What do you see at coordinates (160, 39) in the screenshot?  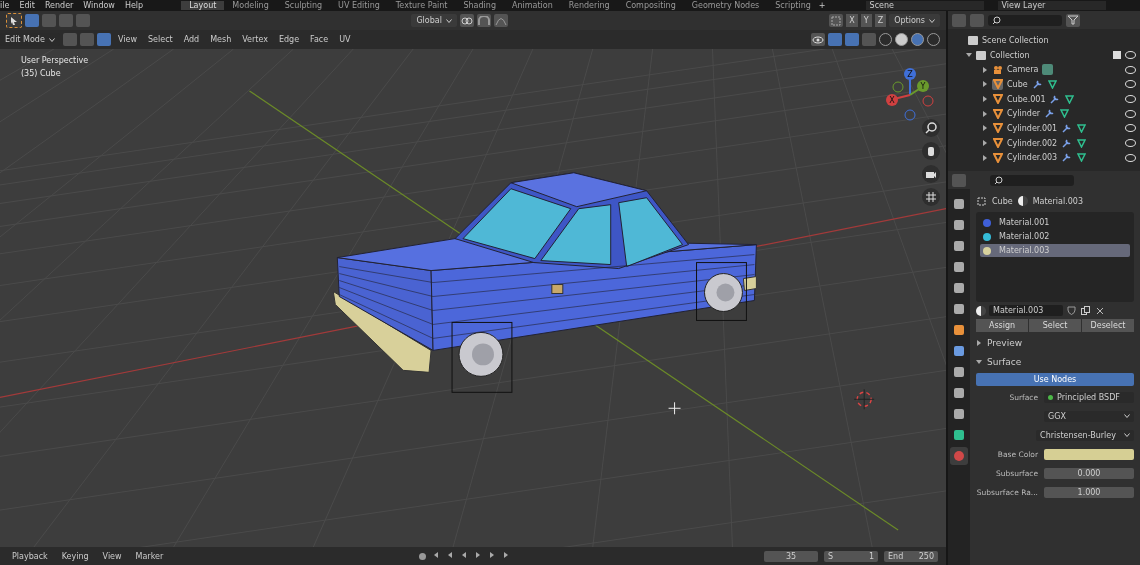 I see `menu-item: Select` at bounding box center [160, 39].